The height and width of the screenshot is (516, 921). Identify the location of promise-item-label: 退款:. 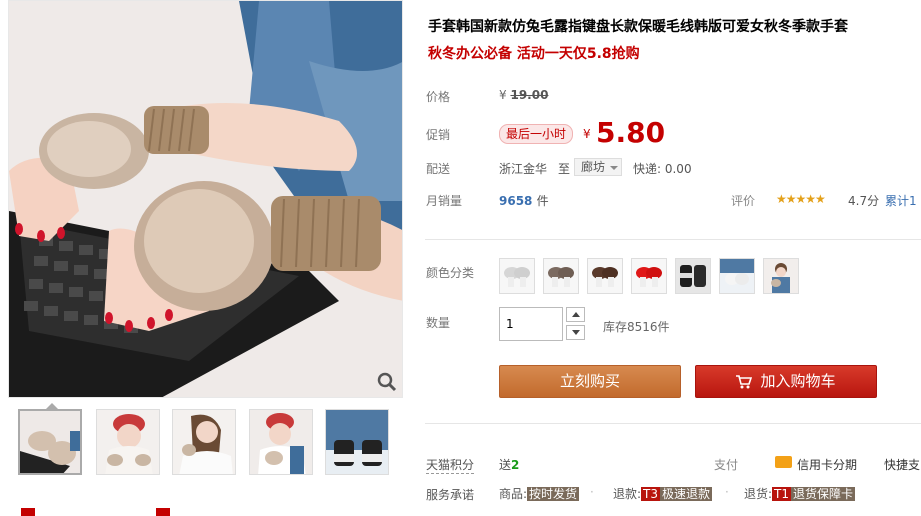
(627, 494).